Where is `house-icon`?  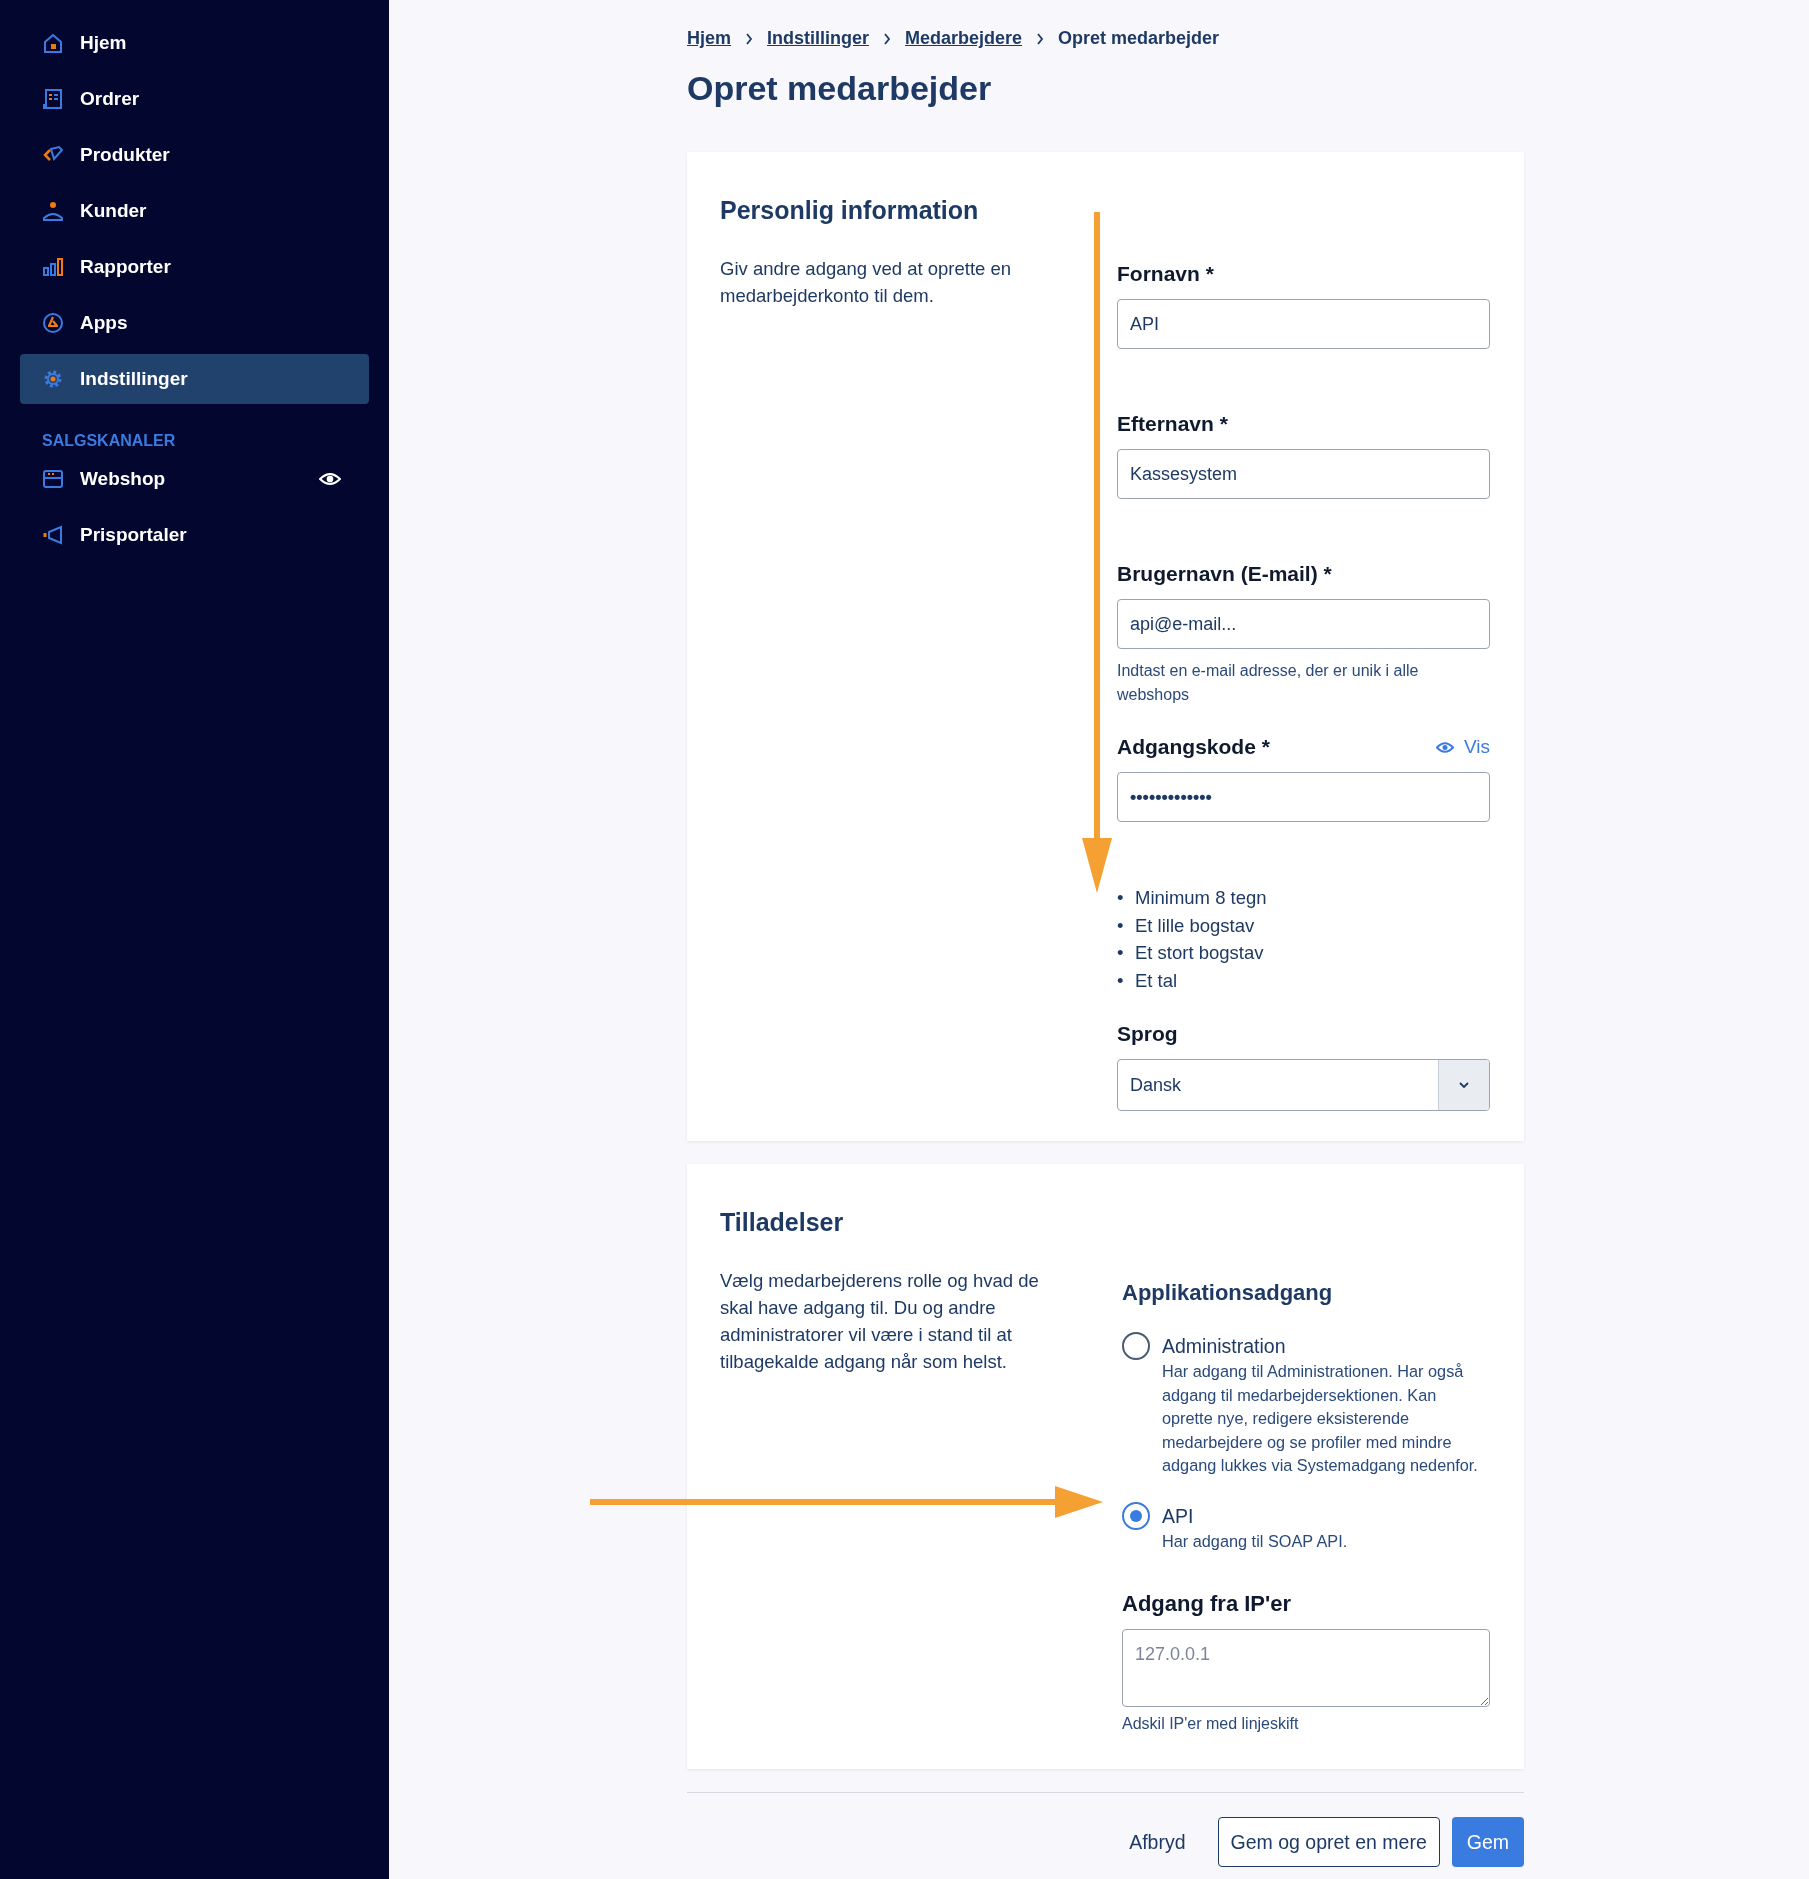
house-icon is located at coordinates (53, 43).